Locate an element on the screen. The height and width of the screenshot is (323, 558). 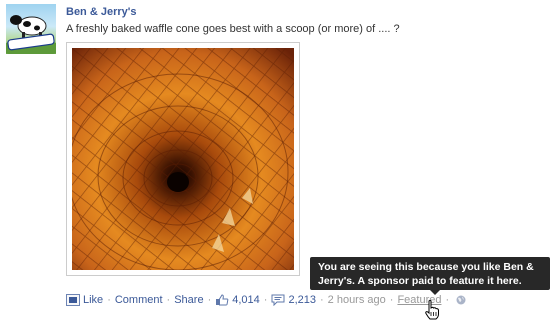
page-avatar is located at coordinates (31, 29).